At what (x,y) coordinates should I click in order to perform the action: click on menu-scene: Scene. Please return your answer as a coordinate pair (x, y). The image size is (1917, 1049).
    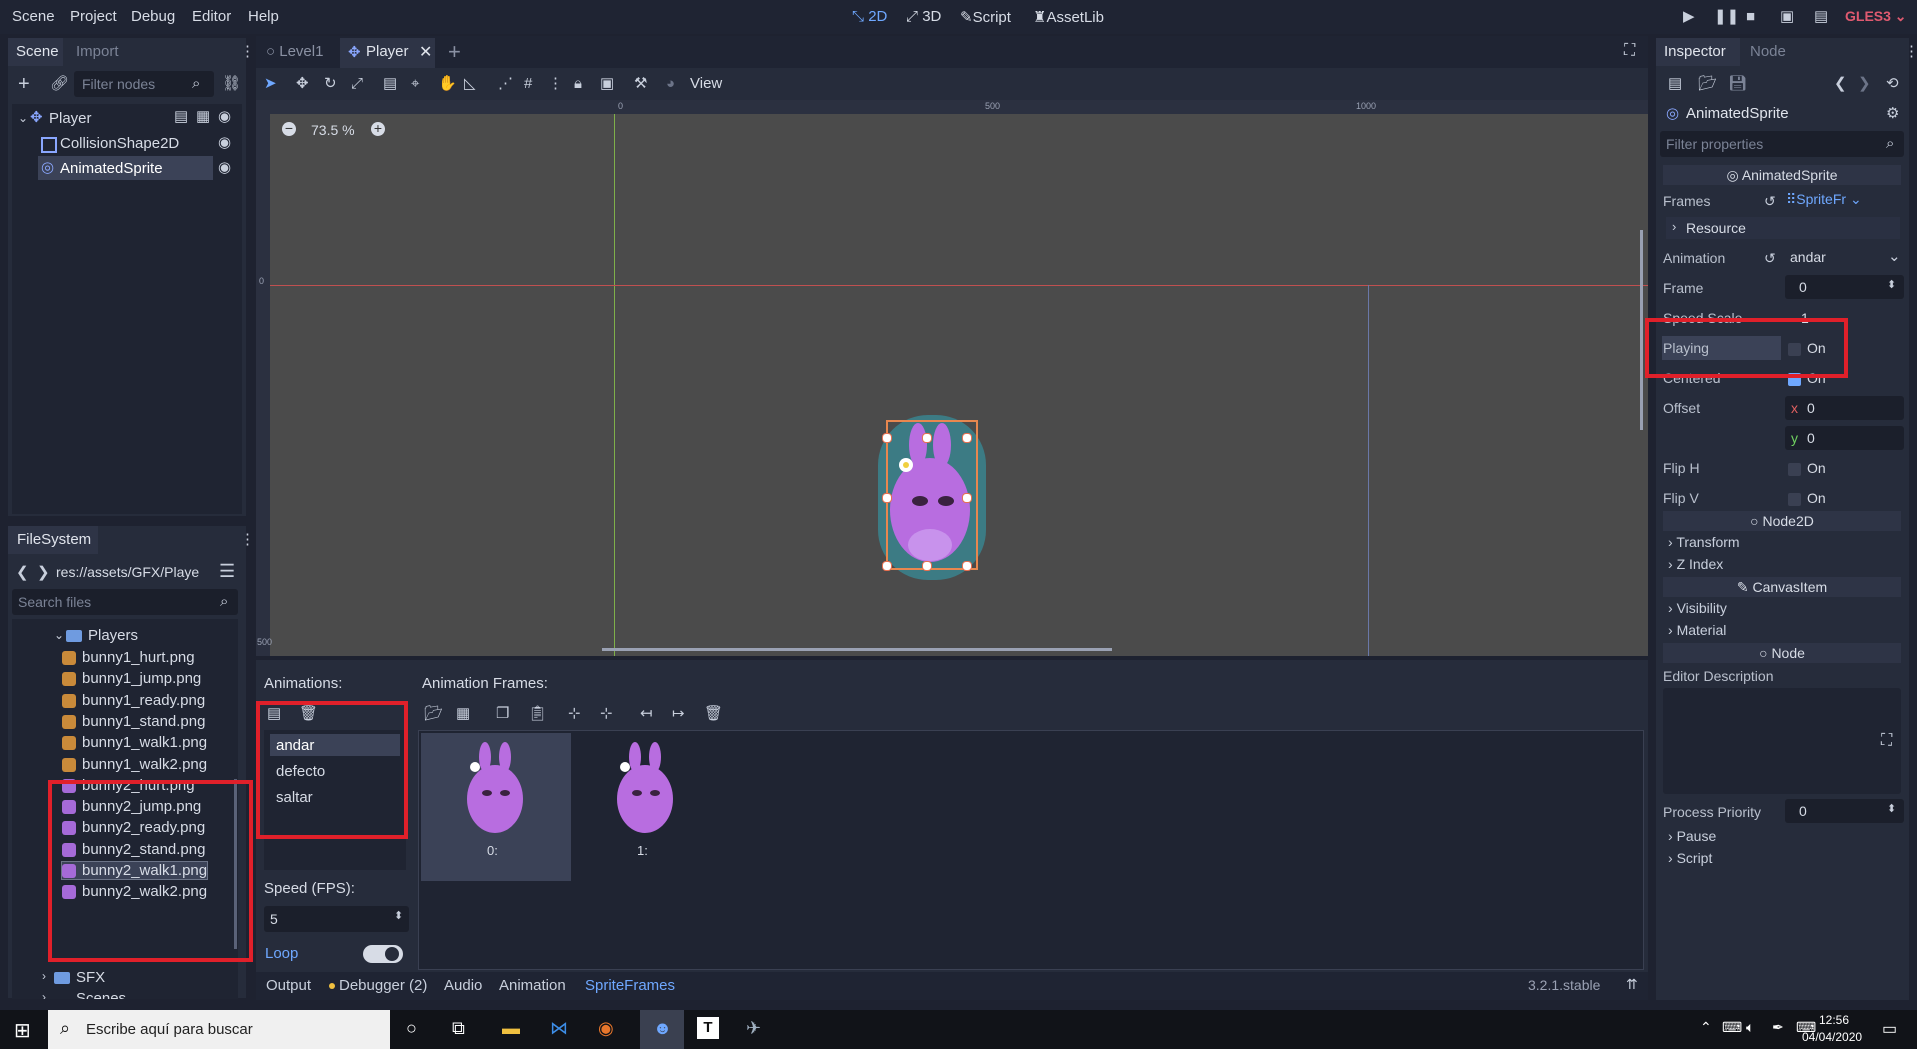
    Looking at the image, I should click on (33, 16).